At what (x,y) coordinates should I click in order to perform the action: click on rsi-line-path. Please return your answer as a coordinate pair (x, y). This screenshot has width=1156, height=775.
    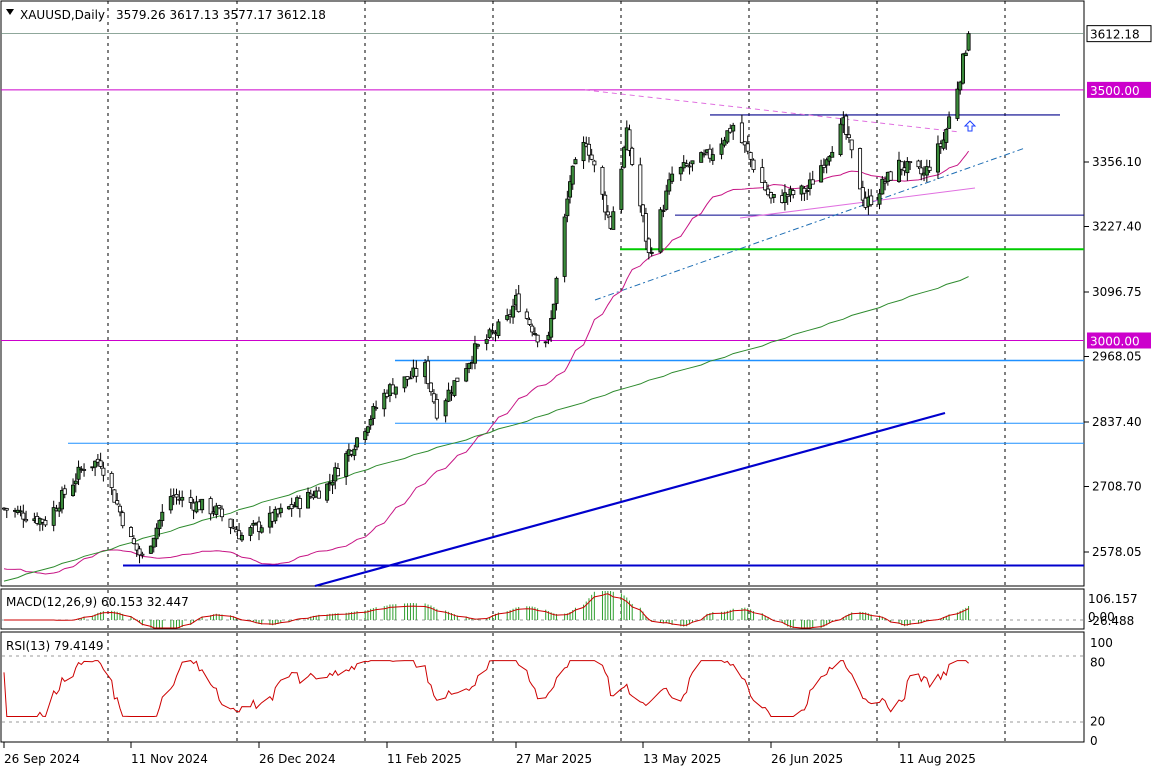
    Looking at the image, I should click on (486, 689).